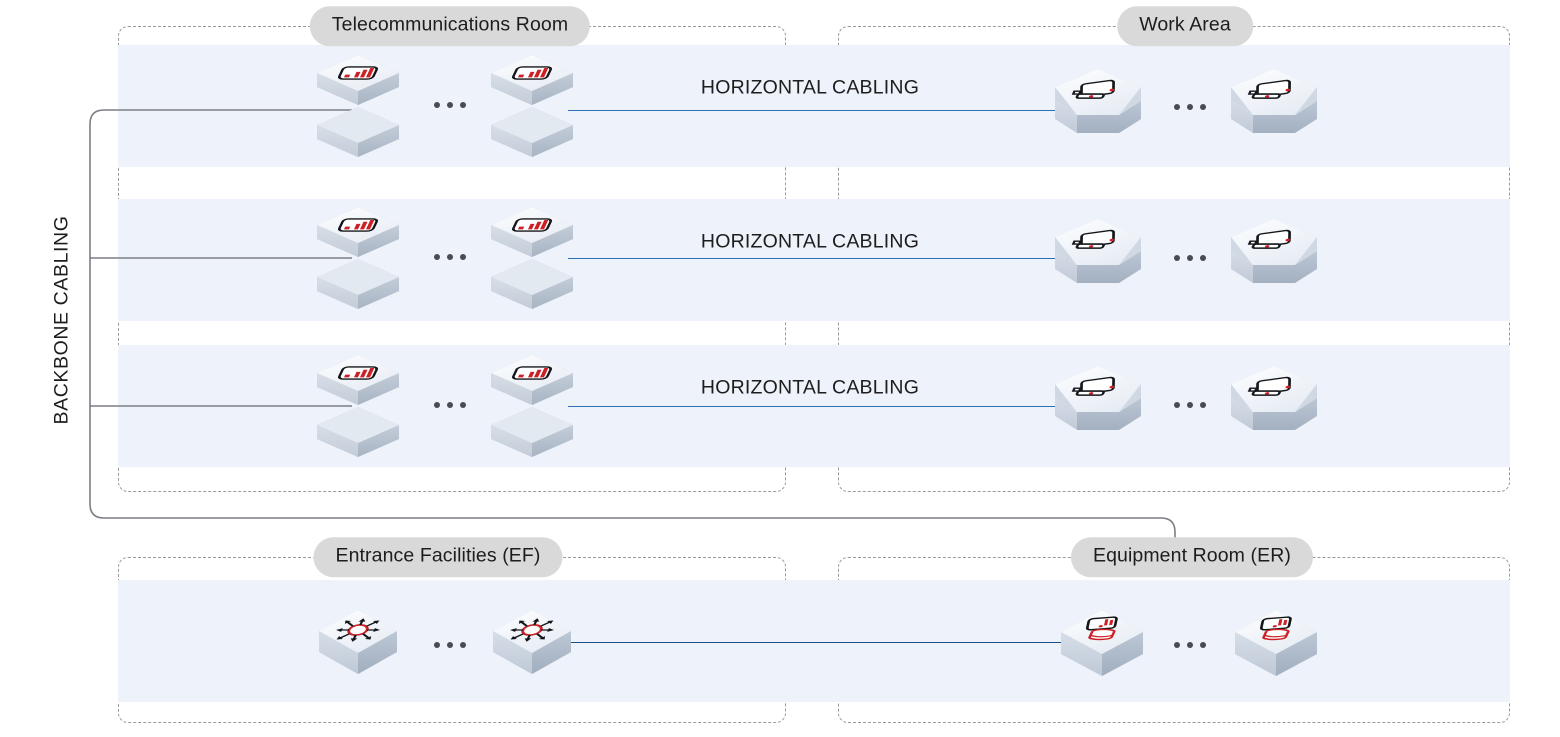 The image size is (1560, 737). I want to click on horizontal-cabling-label-row-2: HORIZONTAL CABLING, so click(810, 241).